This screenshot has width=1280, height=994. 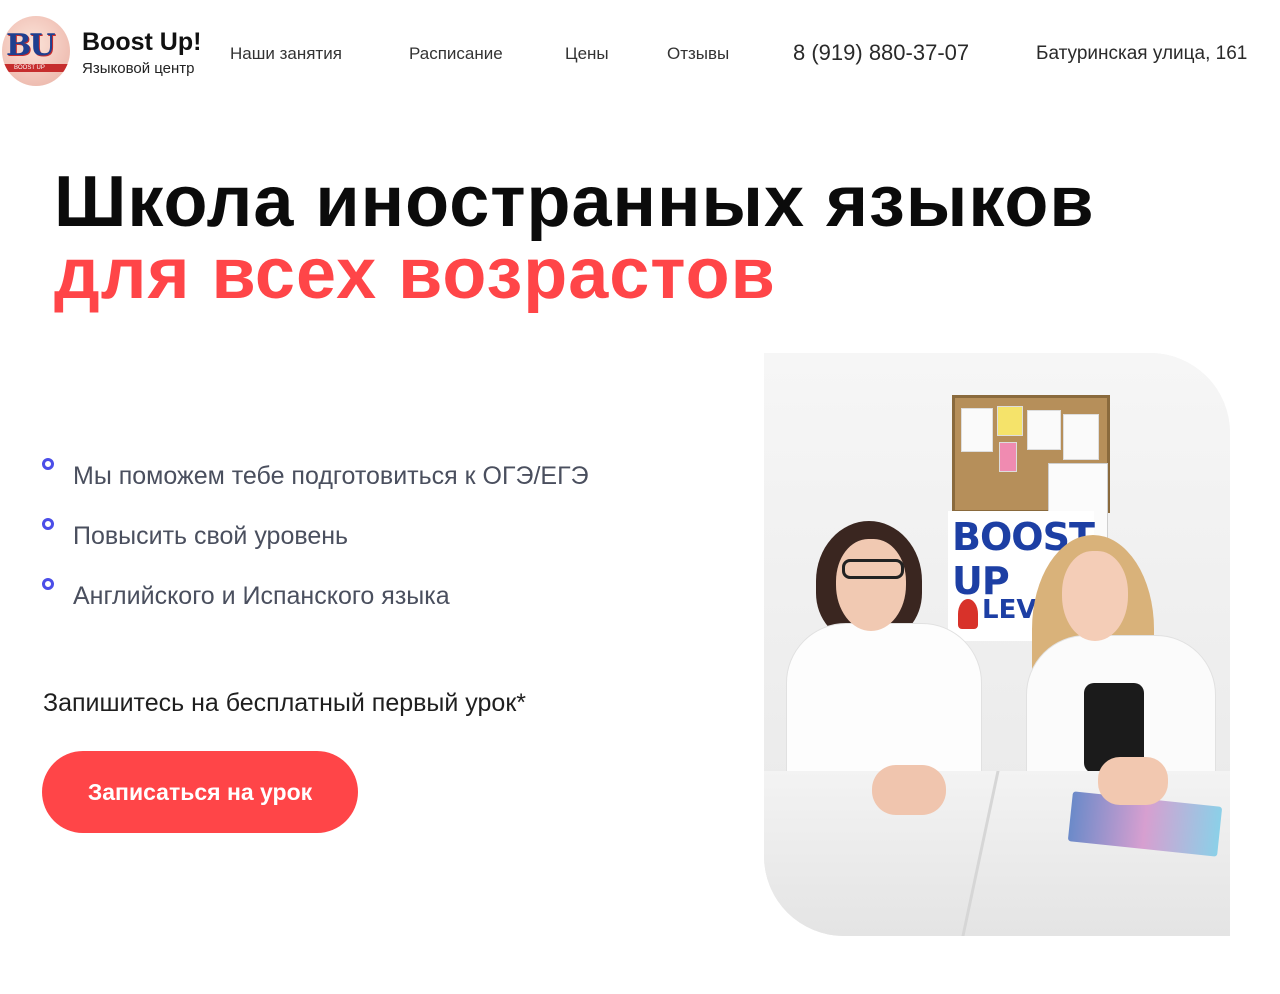 What do you see at coordinates (29, 68) in the screenshot?
I see `logo-subtext: BOOST UP` at bounding box center [29, 68].